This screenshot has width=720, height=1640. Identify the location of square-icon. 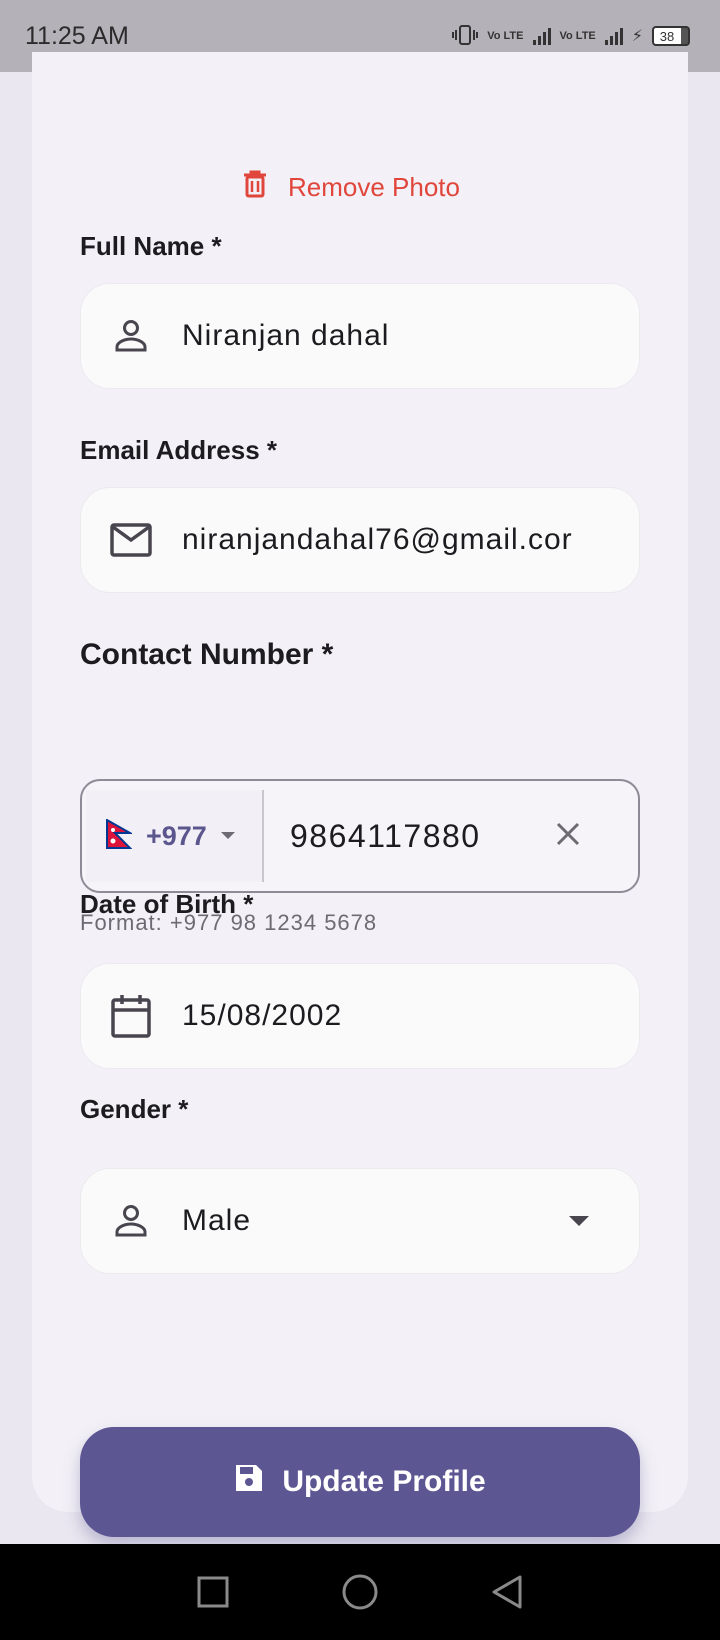
(213, 1592).